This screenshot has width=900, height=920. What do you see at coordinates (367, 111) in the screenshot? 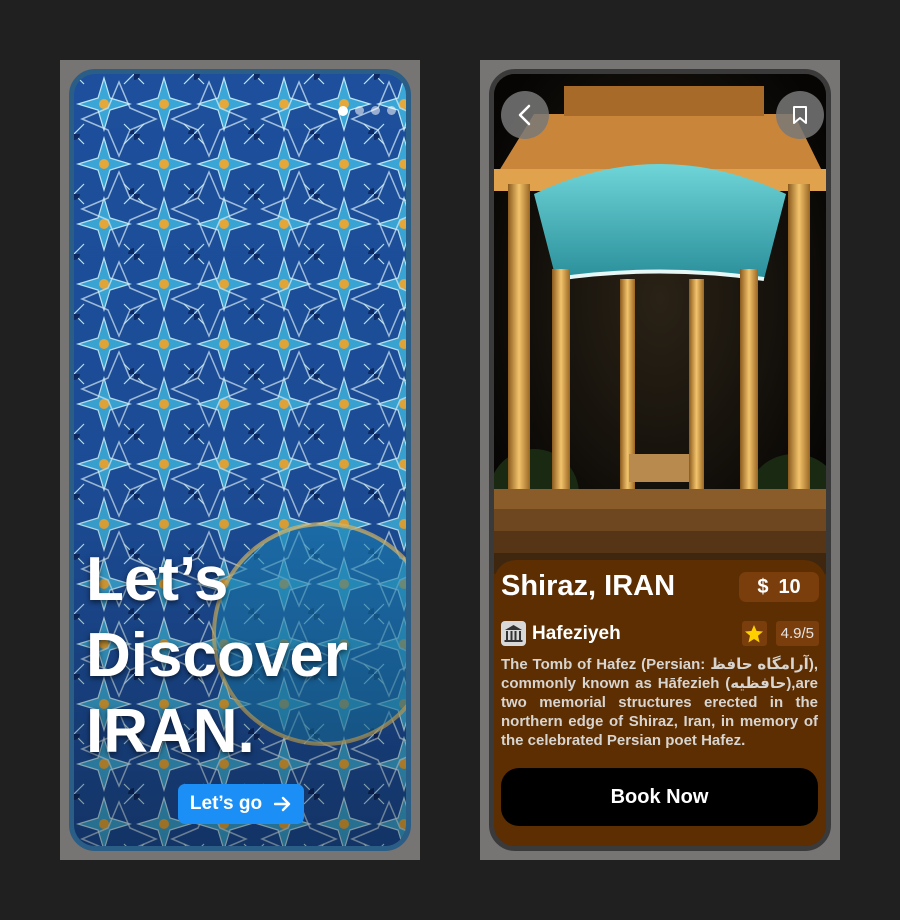
I see `onboarding-pager` at bounding box center [367, 111].